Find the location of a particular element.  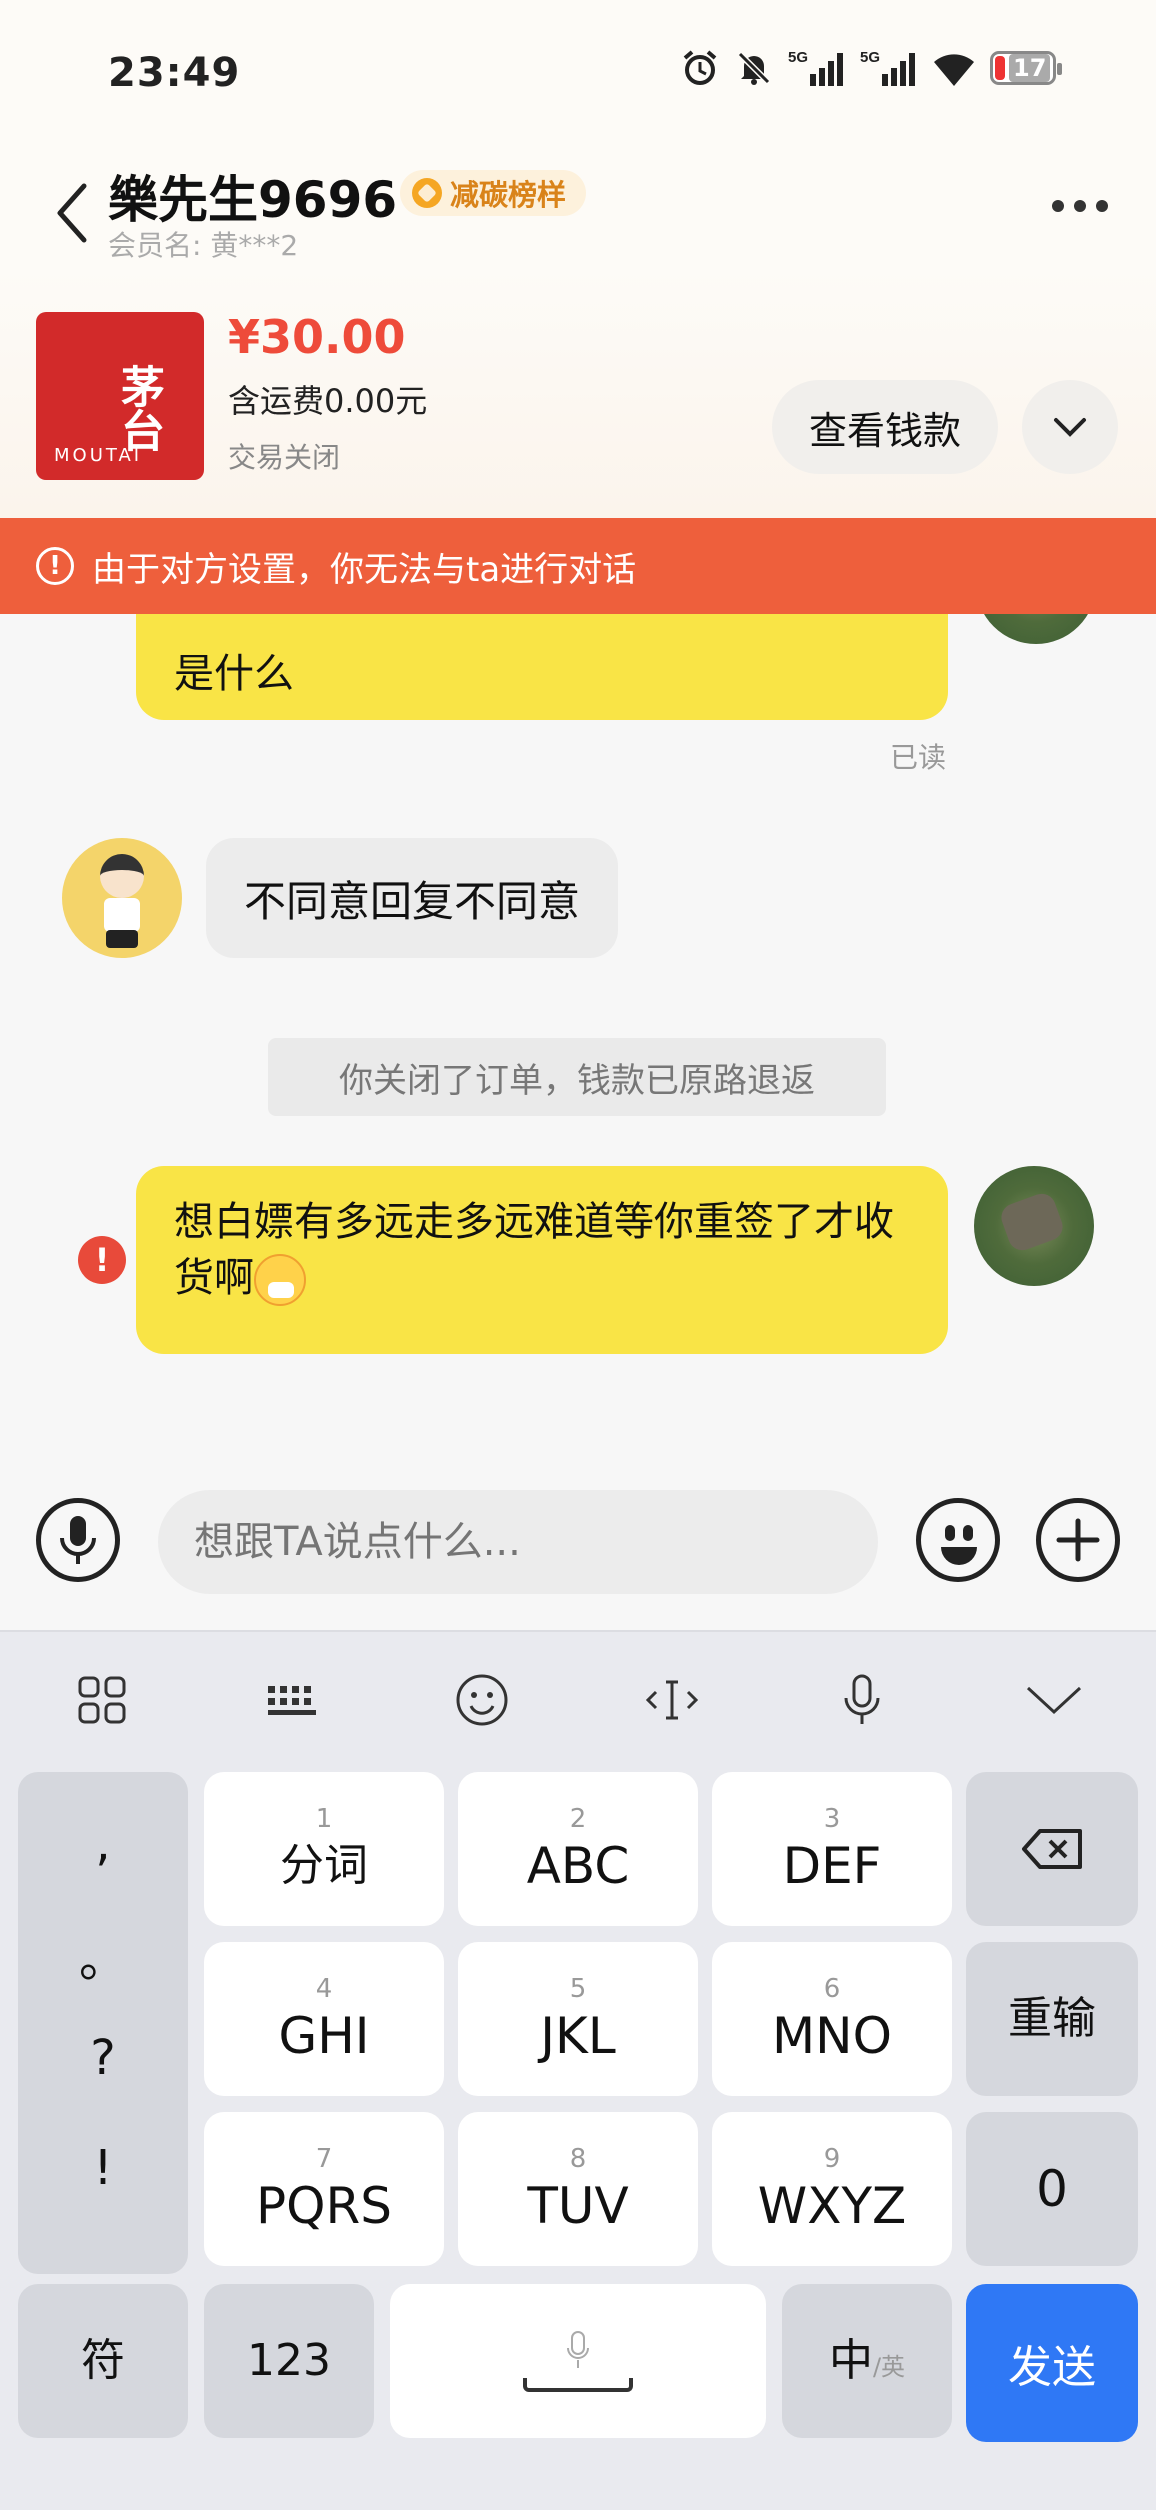

expand-button is located at coordinates (1070, 427).